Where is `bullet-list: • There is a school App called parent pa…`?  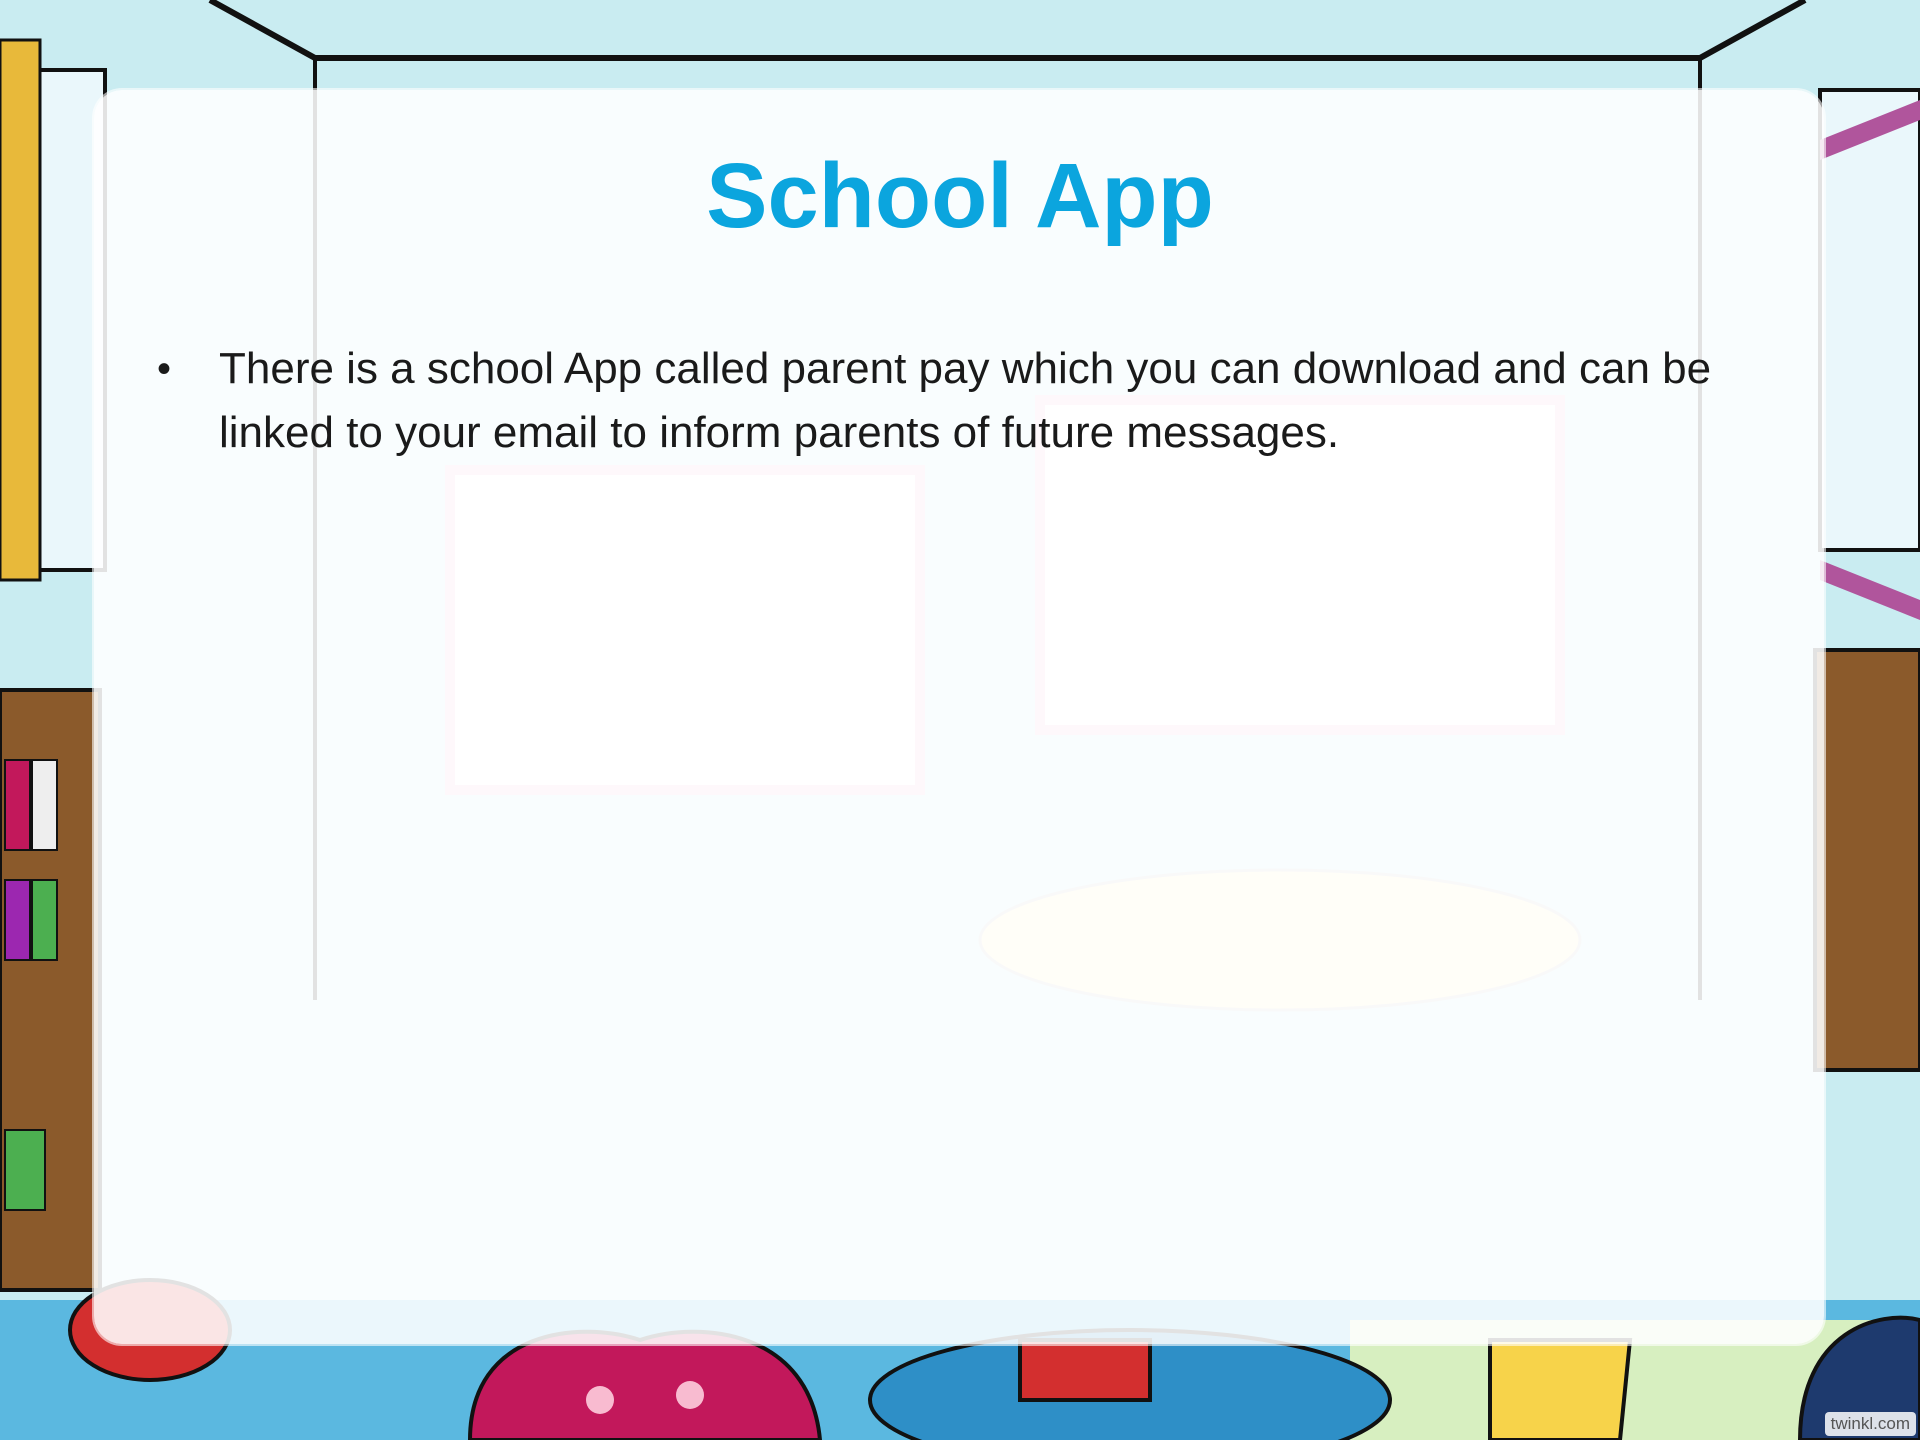 bullet-list: • There is a school App called parent pa… is located at coordinates (967, 401).